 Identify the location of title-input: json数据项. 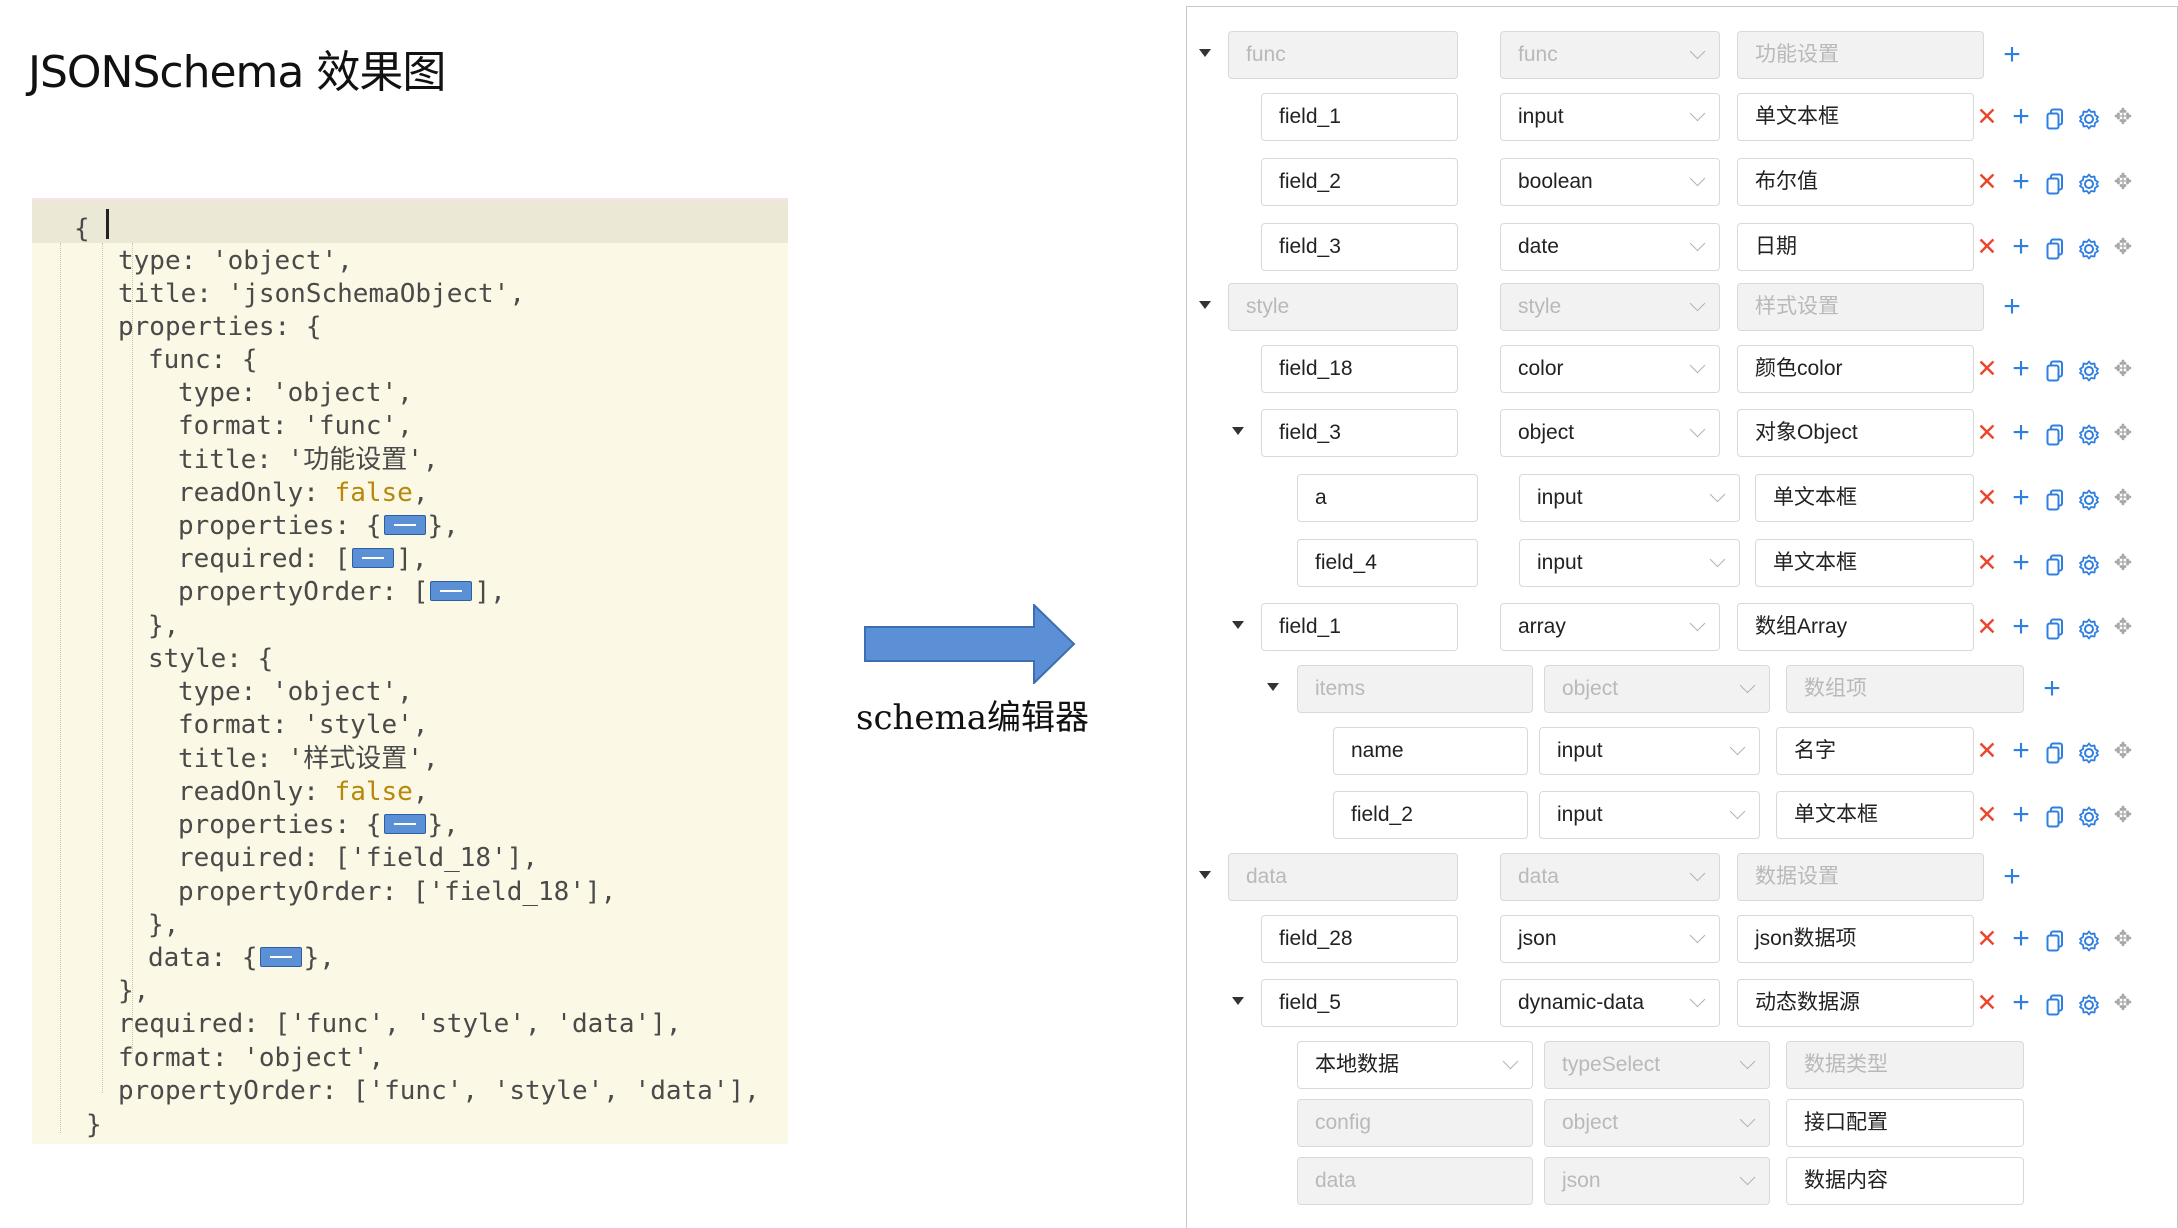
(1855, 939).